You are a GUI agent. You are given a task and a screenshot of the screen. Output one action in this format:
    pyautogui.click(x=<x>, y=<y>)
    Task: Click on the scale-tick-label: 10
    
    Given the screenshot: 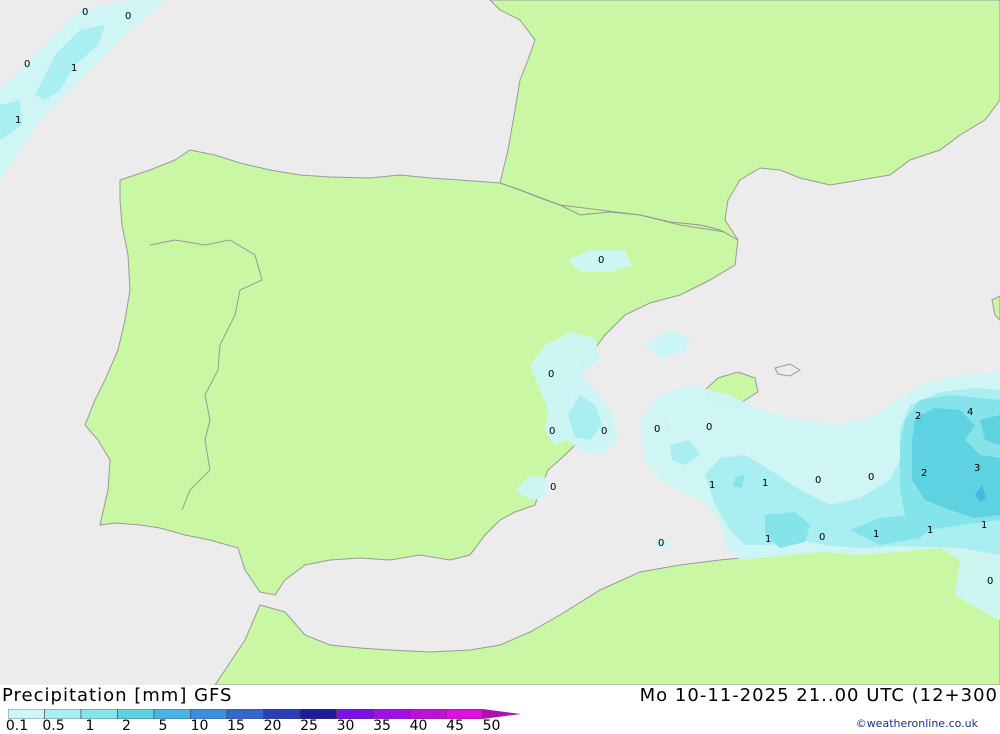 What is the action you would take?
    pyautogui.click(x=199, y=726)
    